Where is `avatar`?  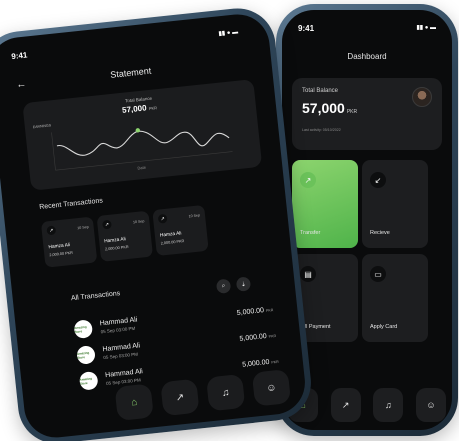 avatar is located at coordinates (422, 97).